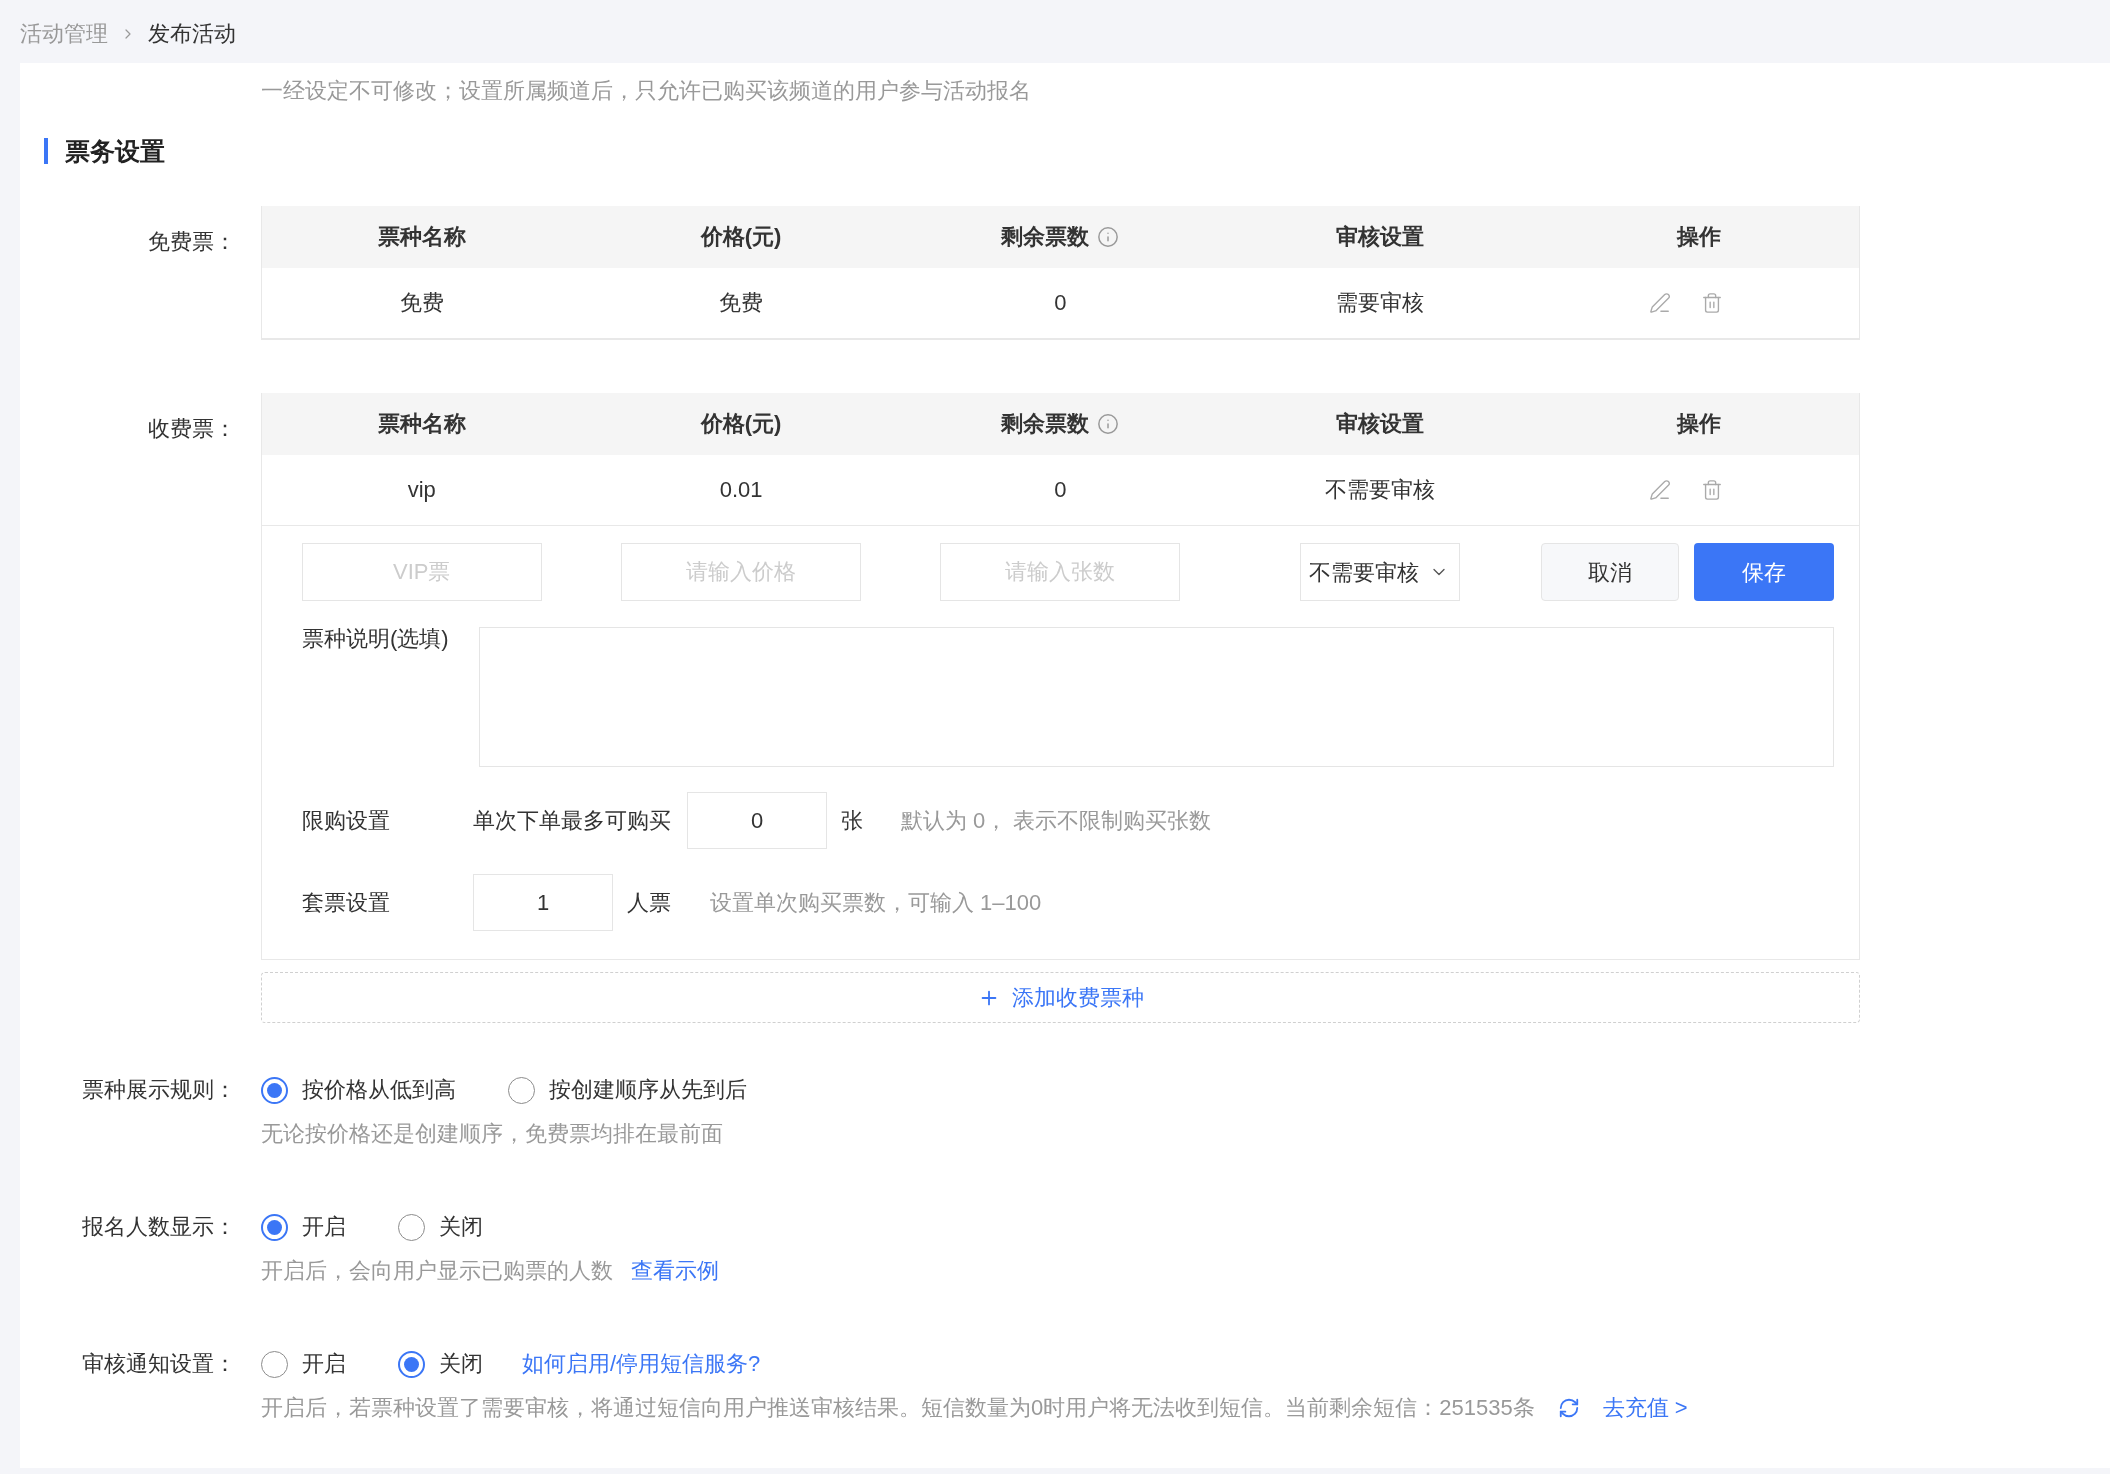 This screenshot has width=2110, height=1474. What do you see at coordinates (1379, 490) in the screenshot?
I see `table-cell: 不需要审核` at bounding box center [1379, 490].